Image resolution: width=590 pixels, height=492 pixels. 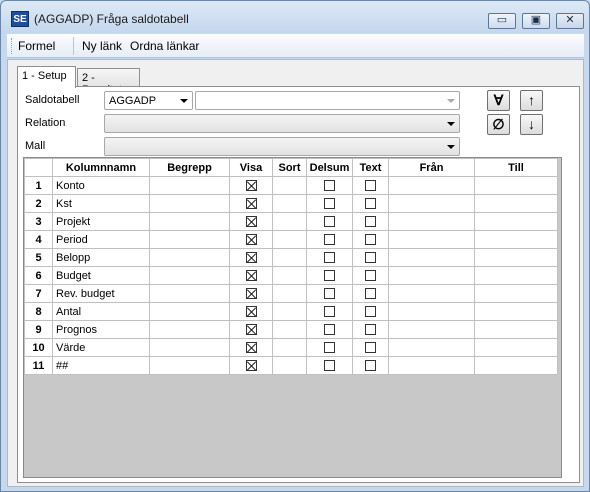 I want to click on menu-item-formel: Formel, so click(x=36, y=46).